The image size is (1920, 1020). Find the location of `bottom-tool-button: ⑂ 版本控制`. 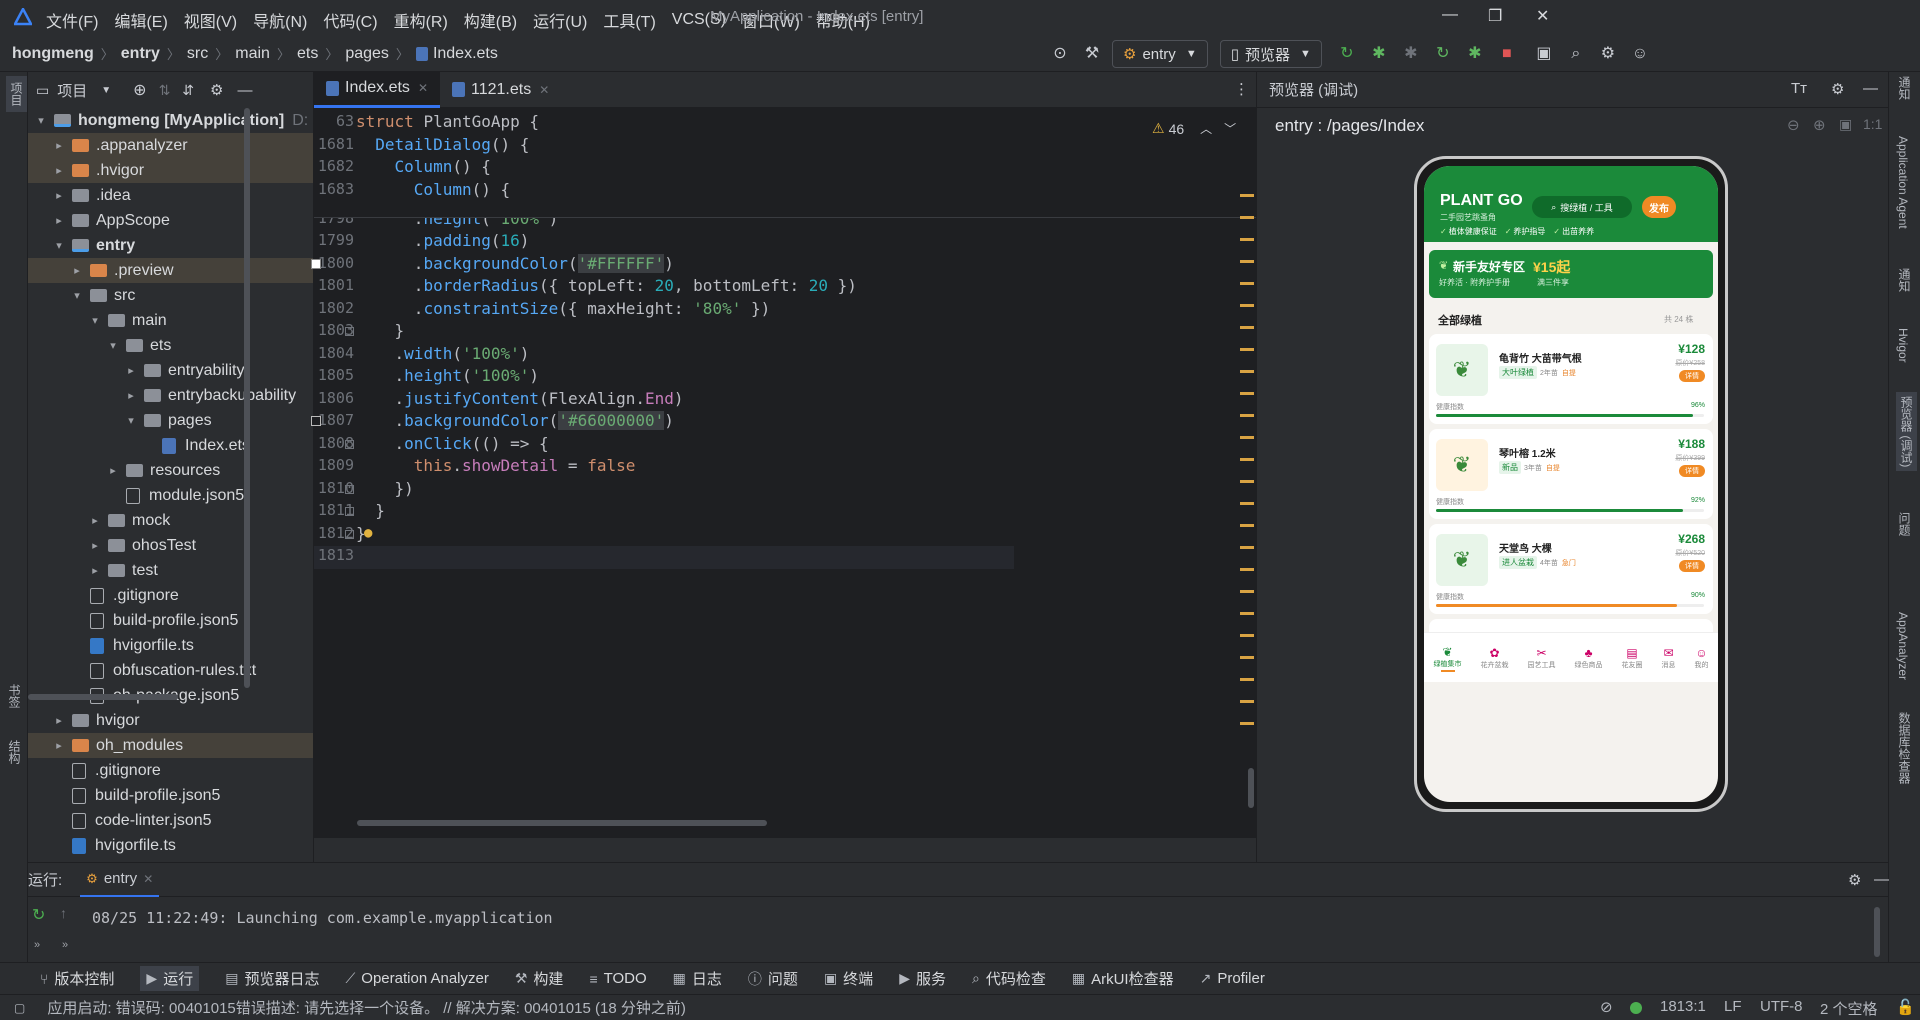

bottom-tool-button: ⑂ 版本控制 is located at coordinates (77, 978).